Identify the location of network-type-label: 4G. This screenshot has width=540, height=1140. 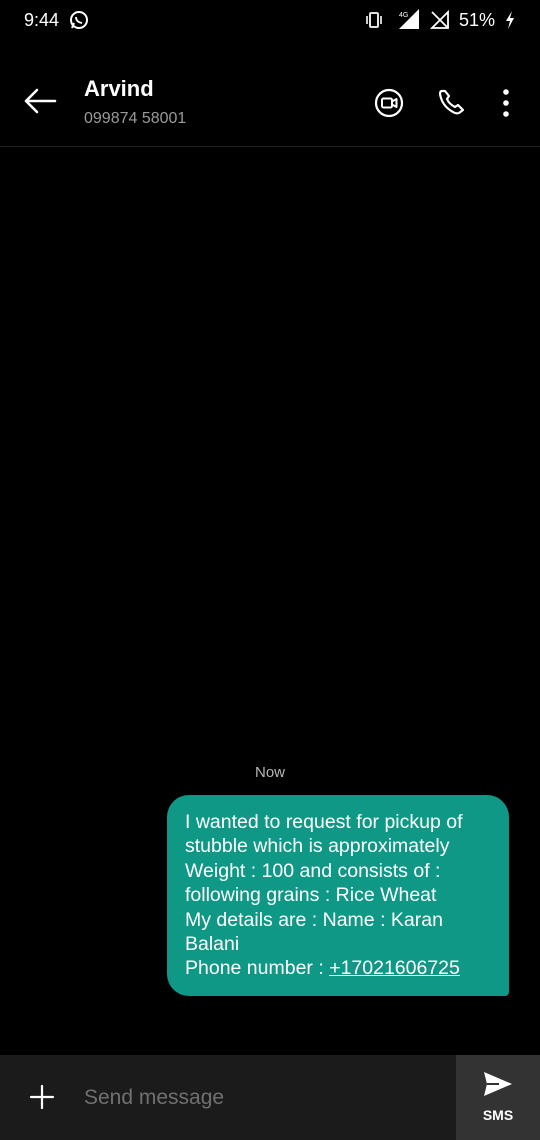
(403, 15).